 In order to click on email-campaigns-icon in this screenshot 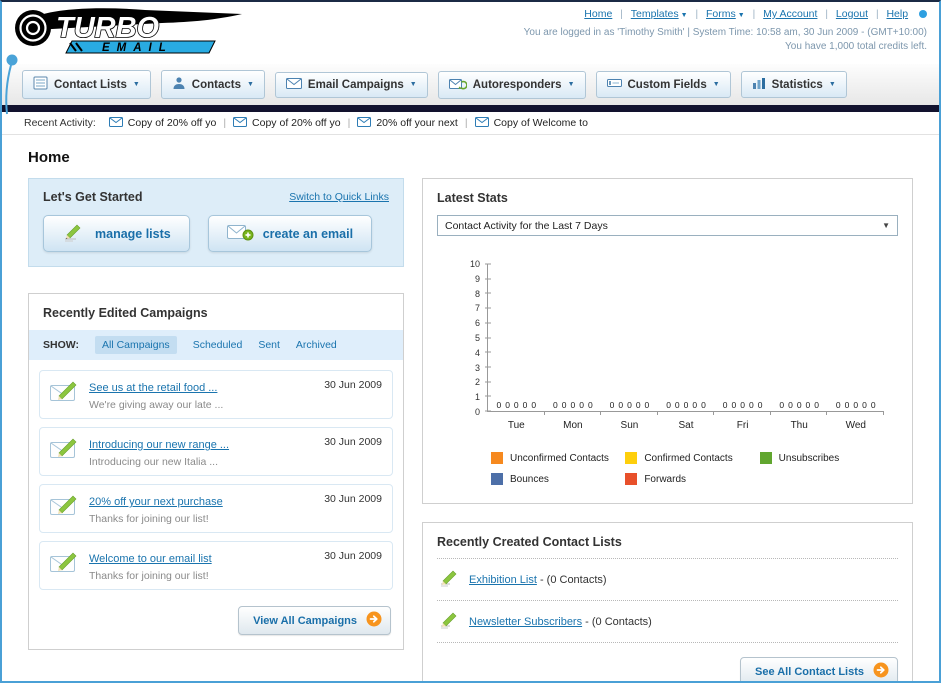, I will do `click(293, 84)`.